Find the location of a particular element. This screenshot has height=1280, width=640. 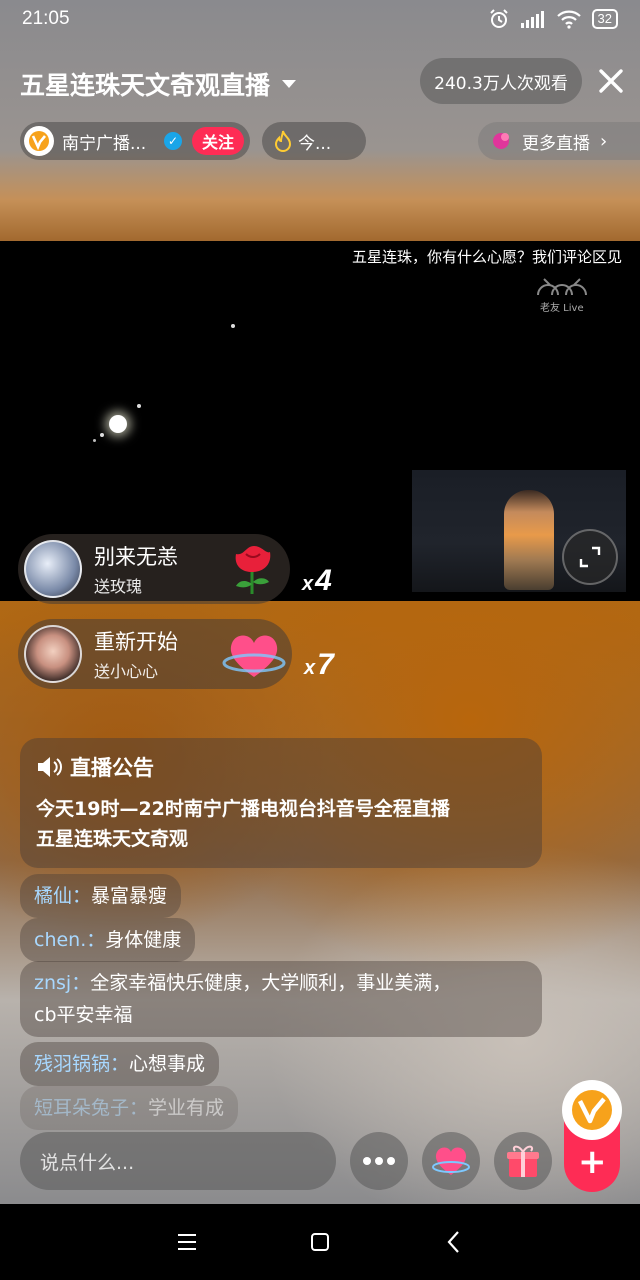

planet-jupiter is located at coordinates (118, 424).